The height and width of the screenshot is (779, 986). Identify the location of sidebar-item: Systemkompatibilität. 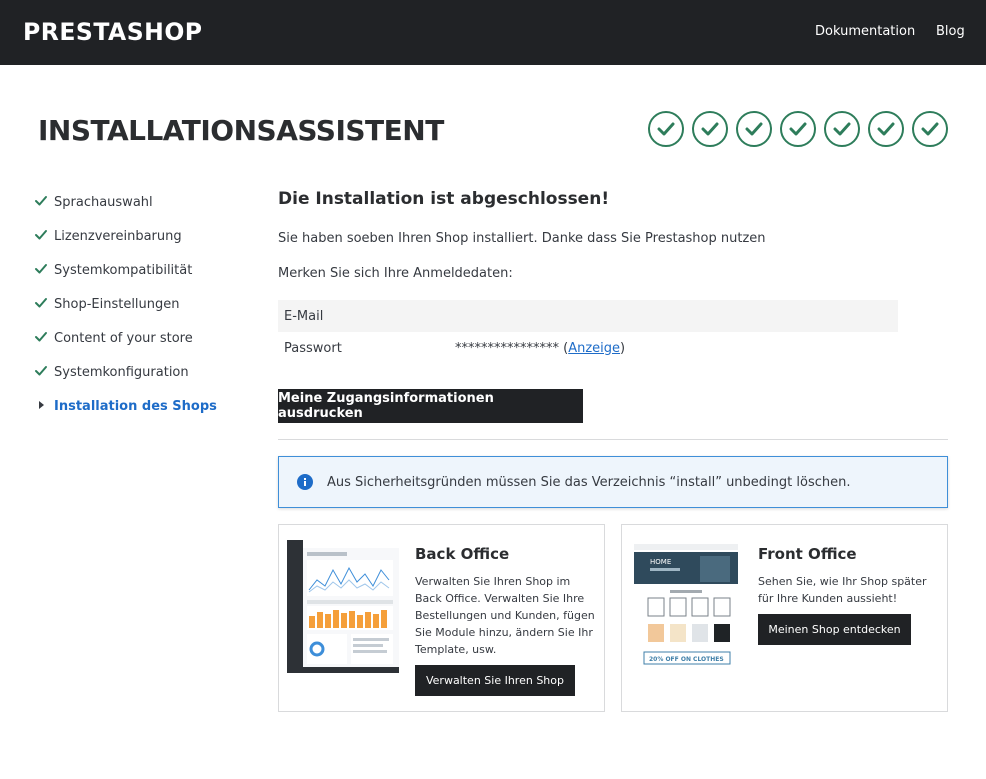
(149, 278).